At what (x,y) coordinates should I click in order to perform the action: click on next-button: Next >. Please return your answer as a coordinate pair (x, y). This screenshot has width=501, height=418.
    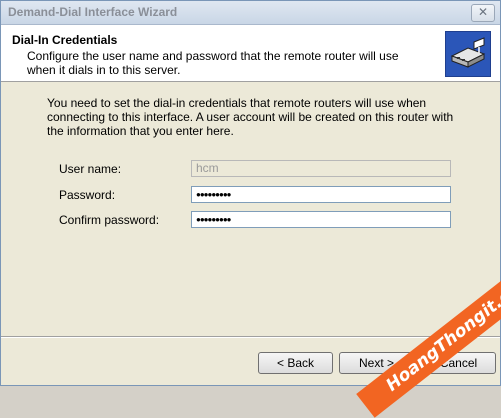
    Looking at the image, I should click on (376, 363).